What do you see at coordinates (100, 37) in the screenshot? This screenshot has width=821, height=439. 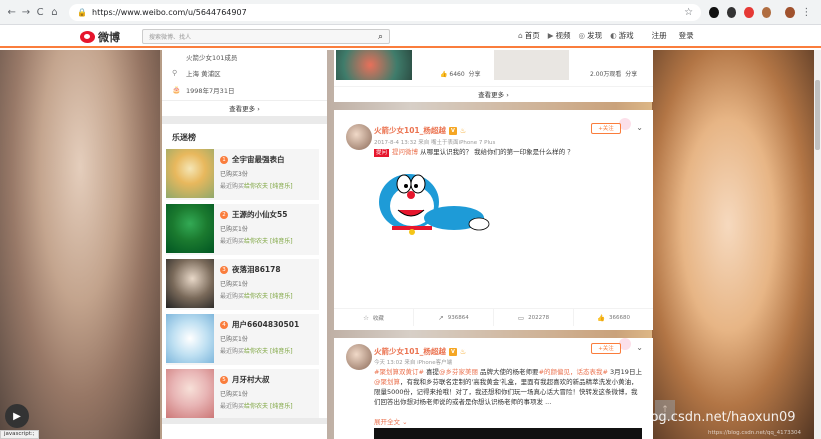 I see `weibo-logo: 微博` at bounding box center [100, 37].